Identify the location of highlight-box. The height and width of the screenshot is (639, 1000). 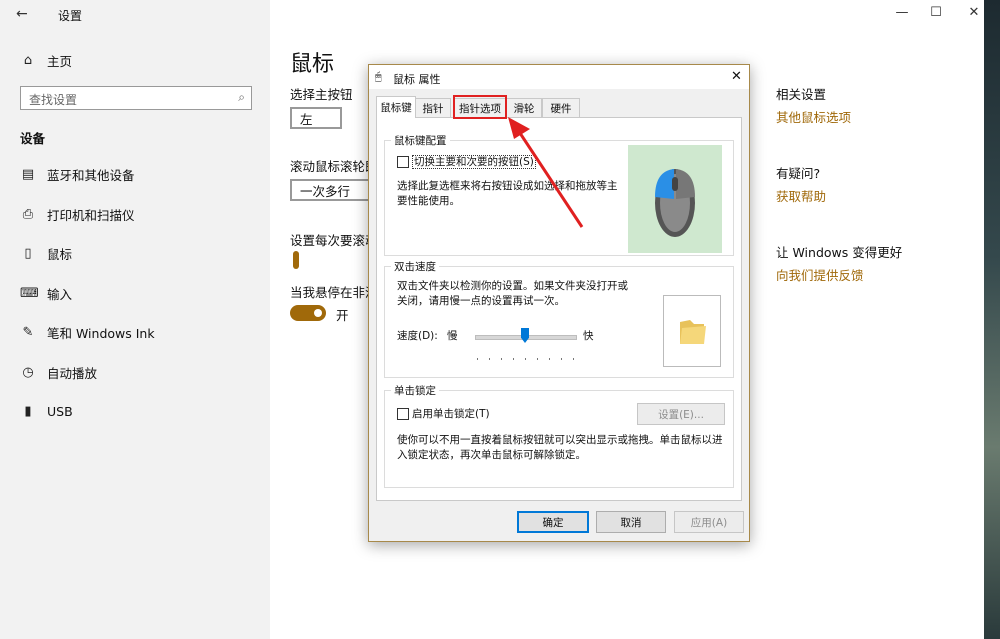
(480, 107).